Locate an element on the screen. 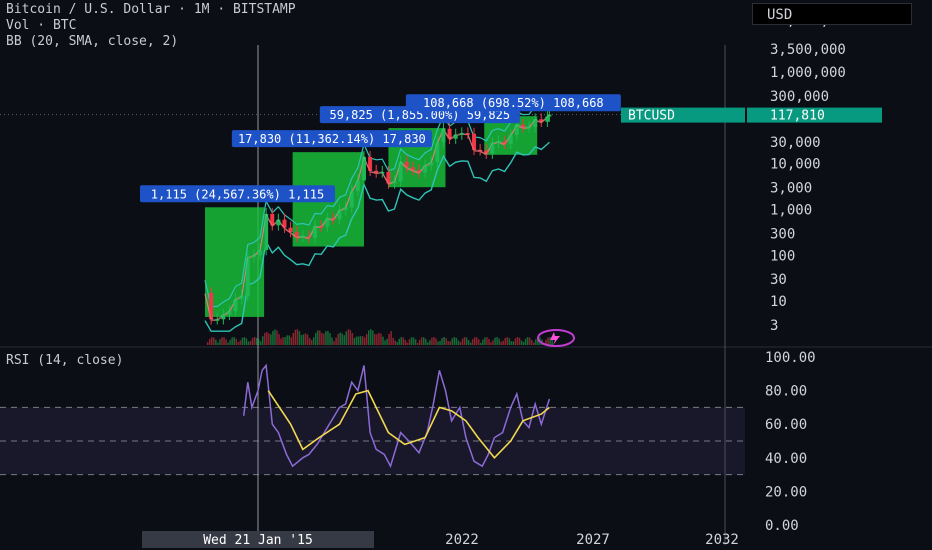  candle-body is located at coordinates (400, 171).